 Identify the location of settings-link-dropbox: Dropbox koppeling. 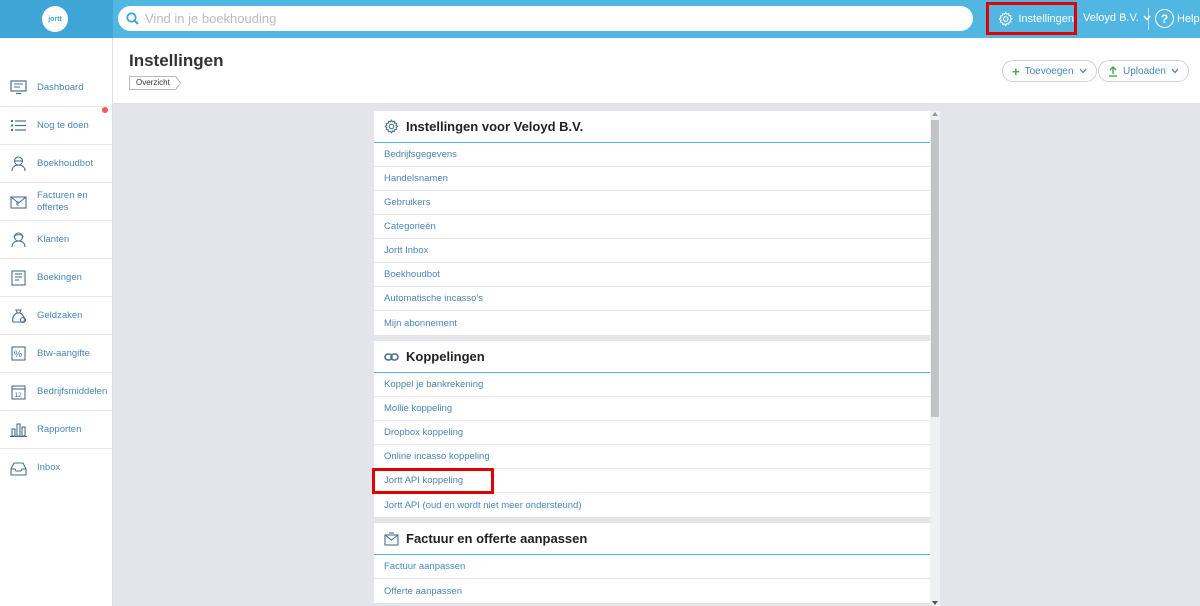
(652, 433).